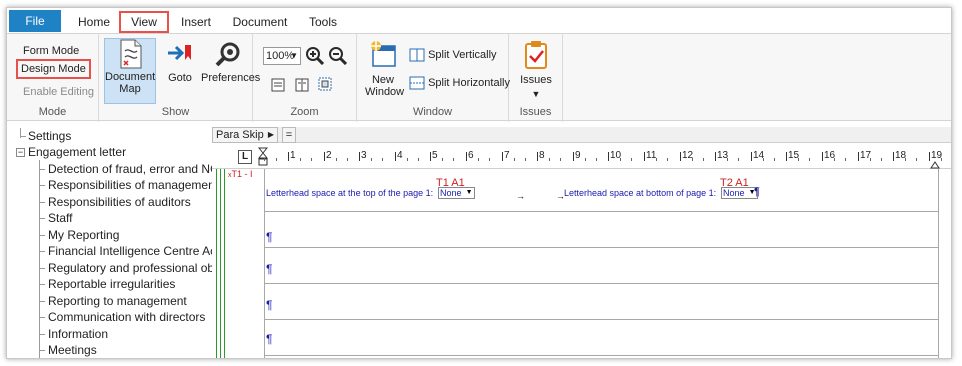  Describe the element at coordinates (462, 54) in the screenshot. I see `split-vertically-label: Split Vertically` at that location.